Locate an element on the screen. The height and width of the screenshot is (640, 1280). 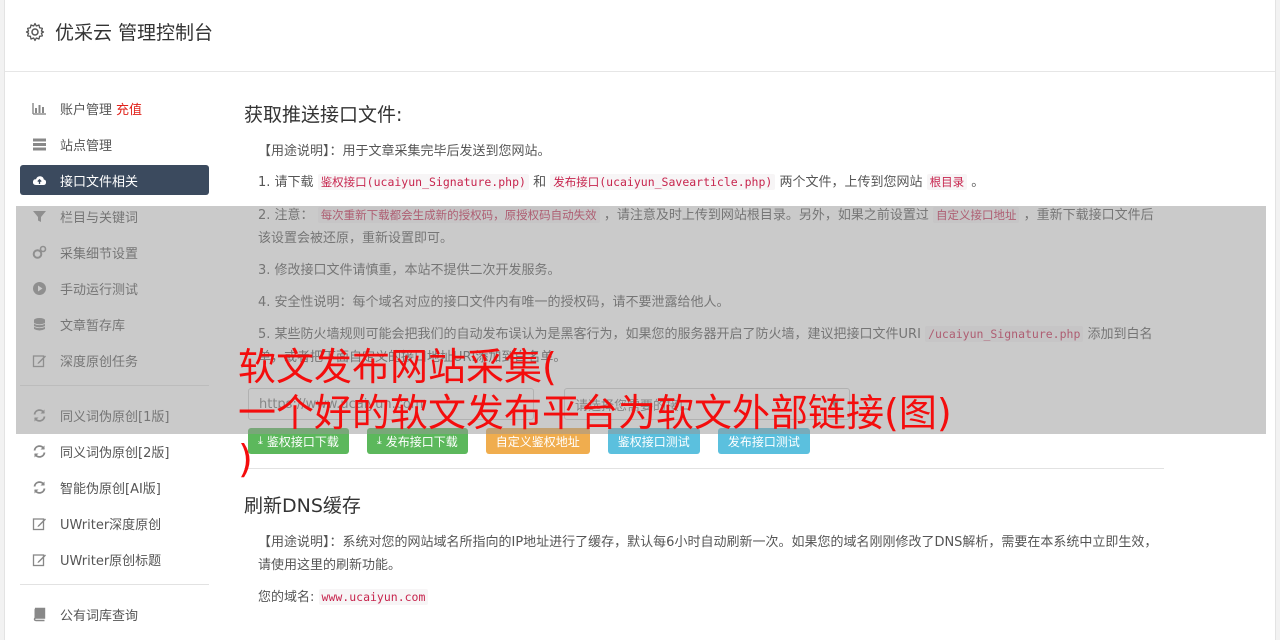
step-text: 和 is located at coordinates (540, 182).